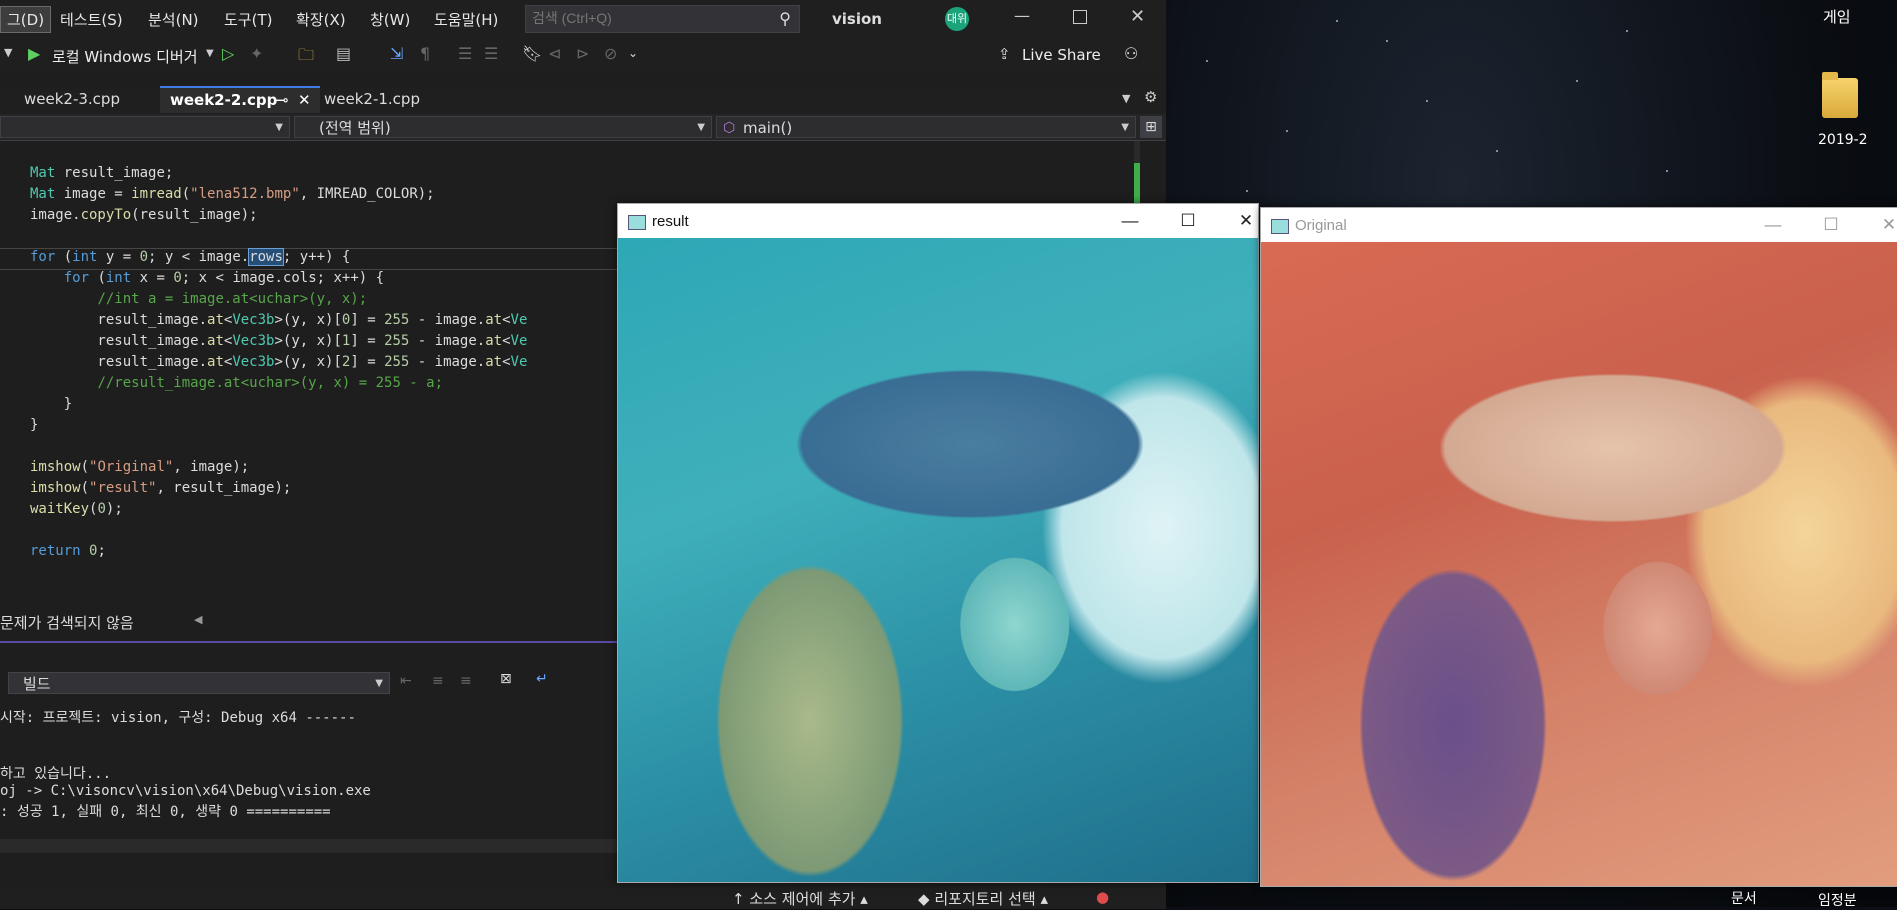  What do you see at coordinates (1579, 225) in the screenshot?
I see `original-titlebar: Original — ☐ ✕` at bounding box center [1579, 225].